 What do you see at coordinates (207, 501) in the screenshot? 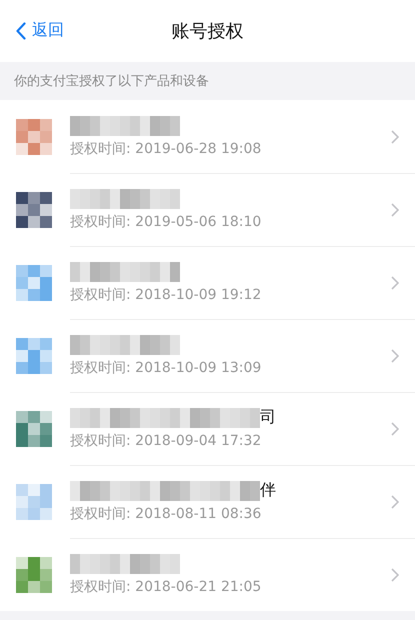
I see `authorized-app-item: 伴 授权时间: 2018-08-11 08:36` at bounding box center [207, 501].